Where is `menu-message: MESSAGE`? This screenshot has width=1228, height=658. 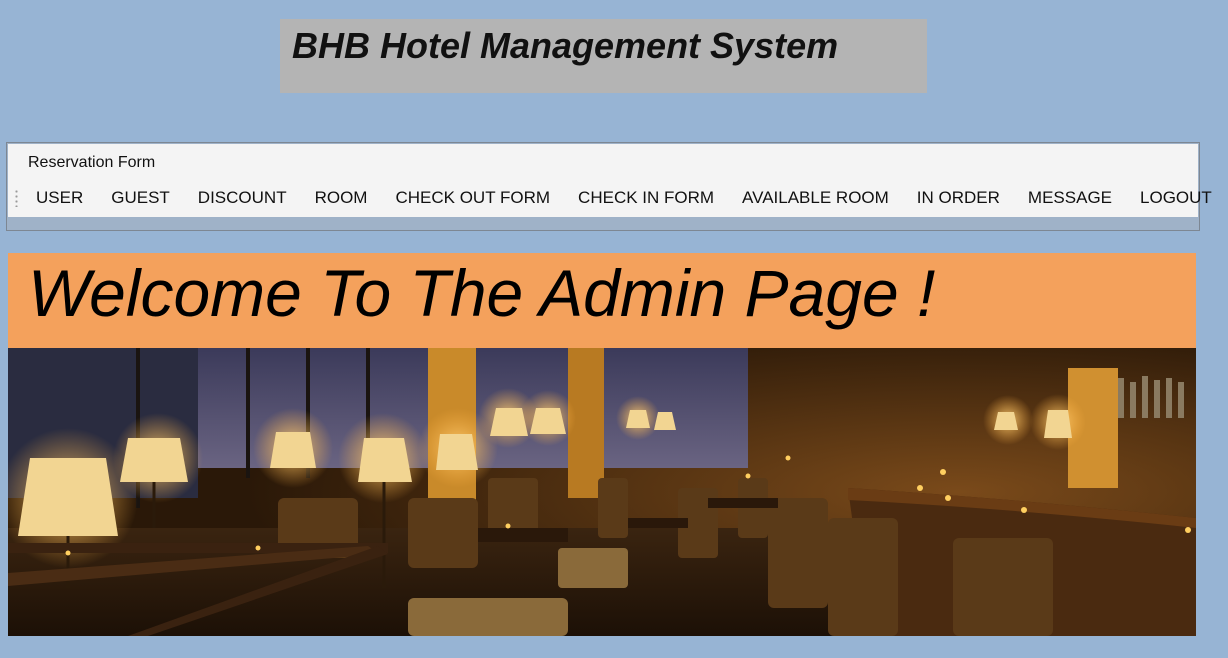 menu-message: MESSAGE is located at coordinates (1070, 198).